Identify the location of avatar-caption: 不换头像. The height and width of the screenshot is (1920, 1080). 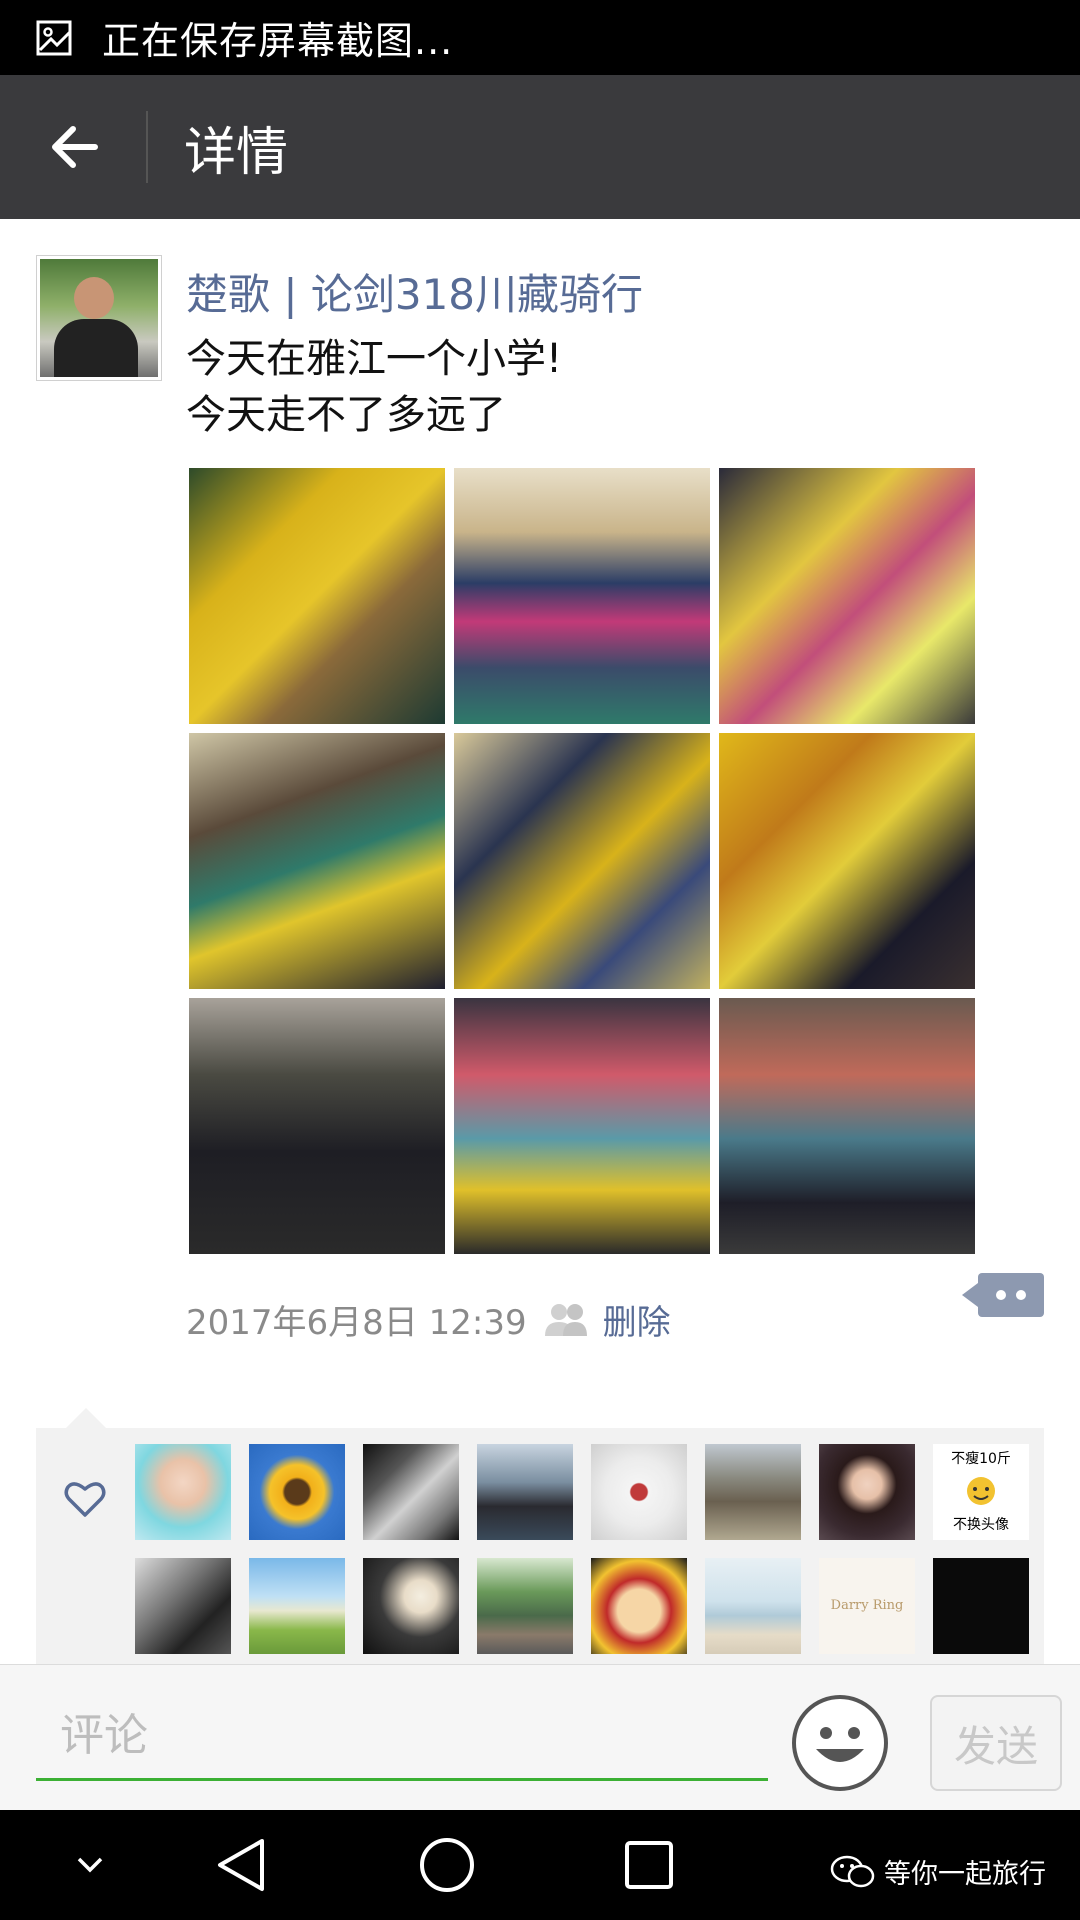
(981, 1525).